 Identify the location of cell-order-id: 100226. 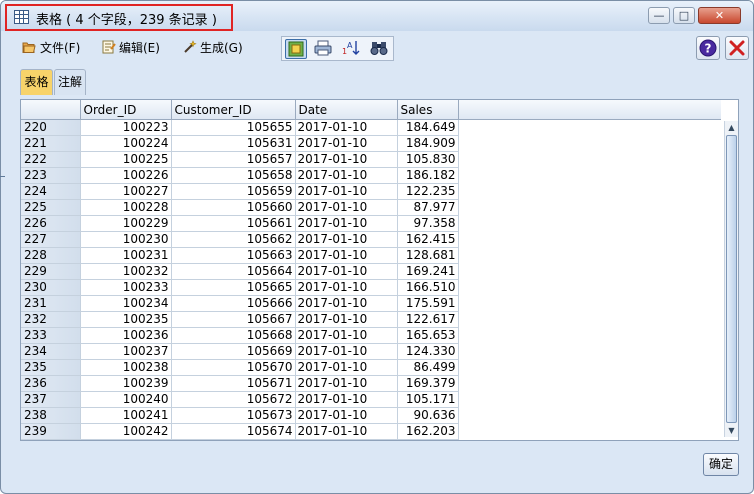
(126, 175).